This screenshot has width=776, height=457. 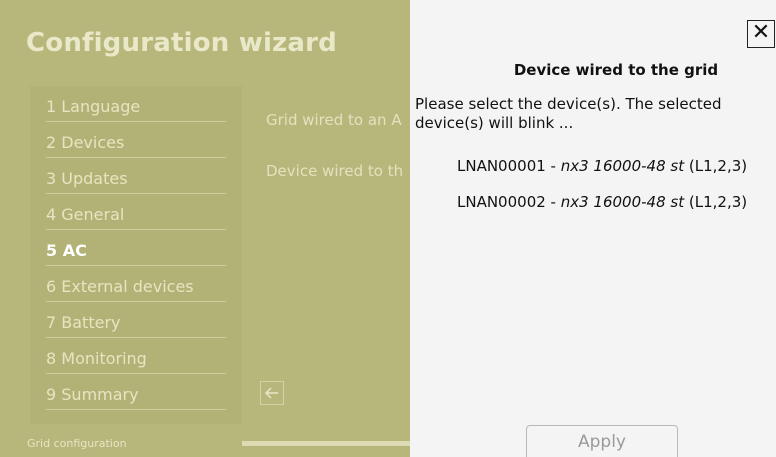 I want to click on step-label: 7 Battery, so click(x=83, y=322).